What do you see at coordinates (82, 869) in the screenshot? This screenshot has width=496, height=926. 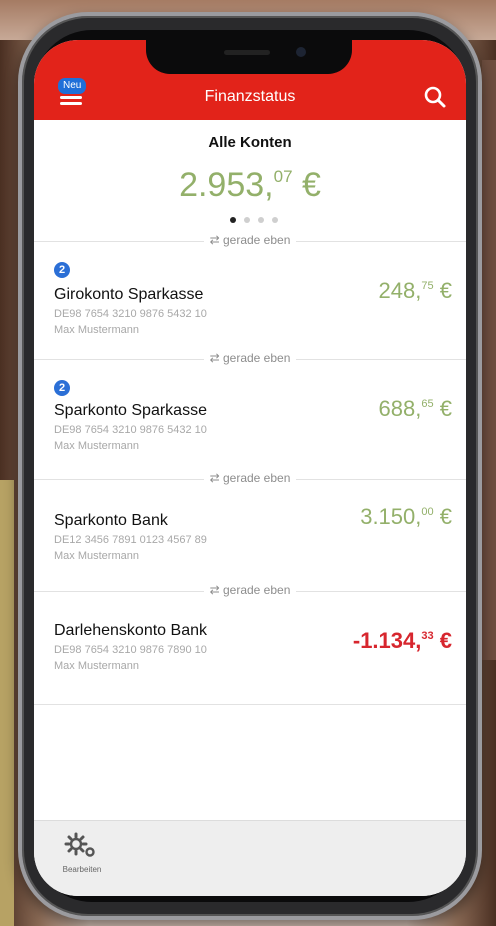 I see `edit-label: Bearbeiten` at bounding box center [82, 869].